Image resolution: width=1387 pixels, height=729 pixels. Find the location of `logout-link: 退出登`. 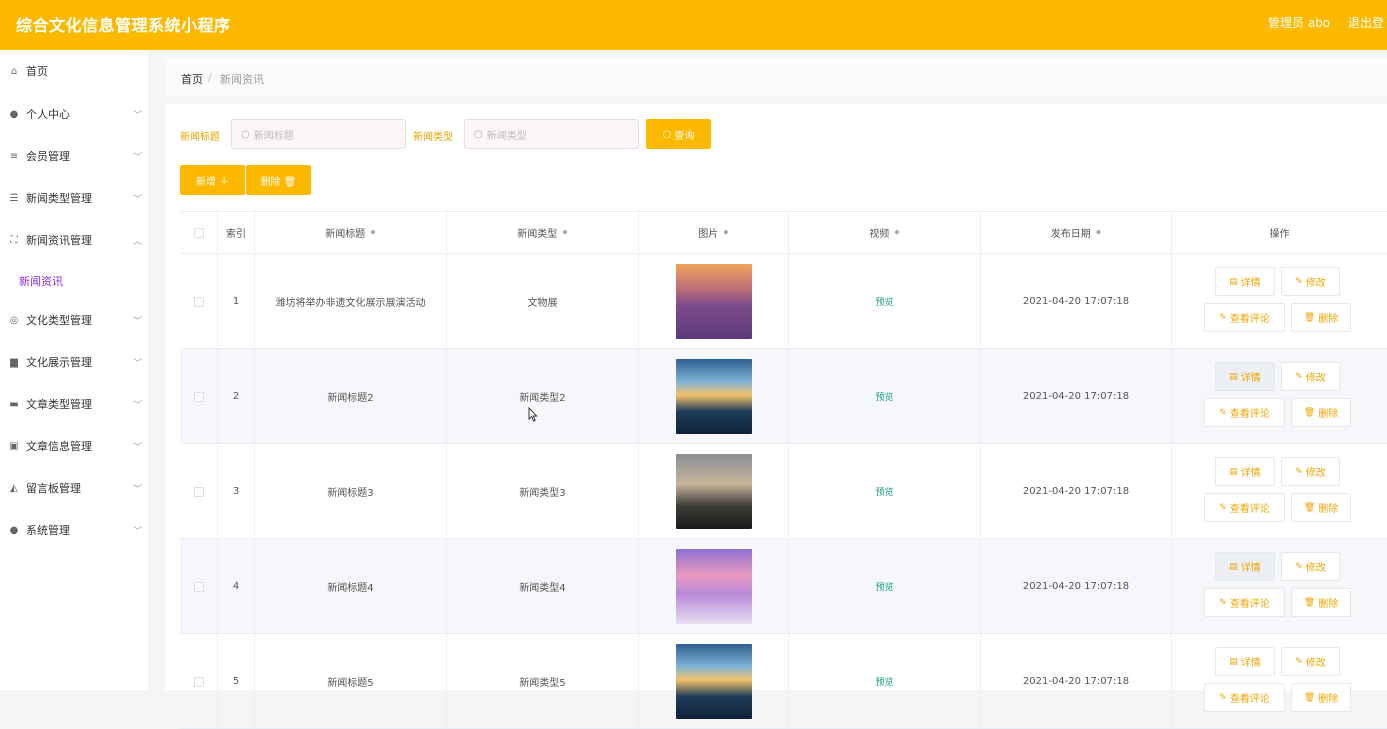

logout-link: 退出登 is located at coordinates (1366, 22).